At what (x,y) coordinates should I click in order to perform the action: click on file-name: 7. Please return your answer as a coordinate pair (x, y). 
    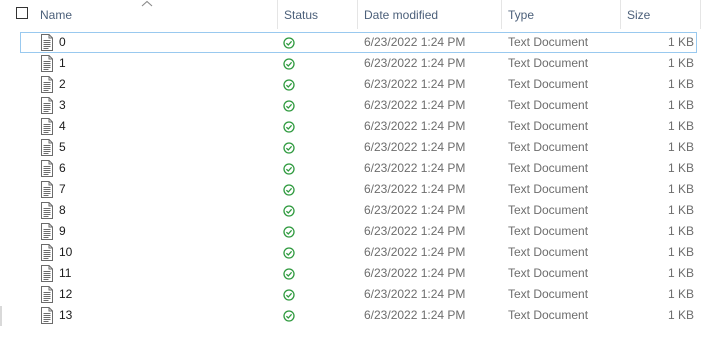
    Looking at the image, I should click on (62, 189).